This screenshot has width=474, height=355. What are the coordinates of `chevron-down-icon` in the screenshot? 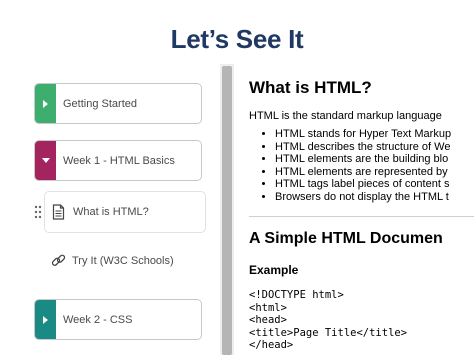 It's located at (45, 160).